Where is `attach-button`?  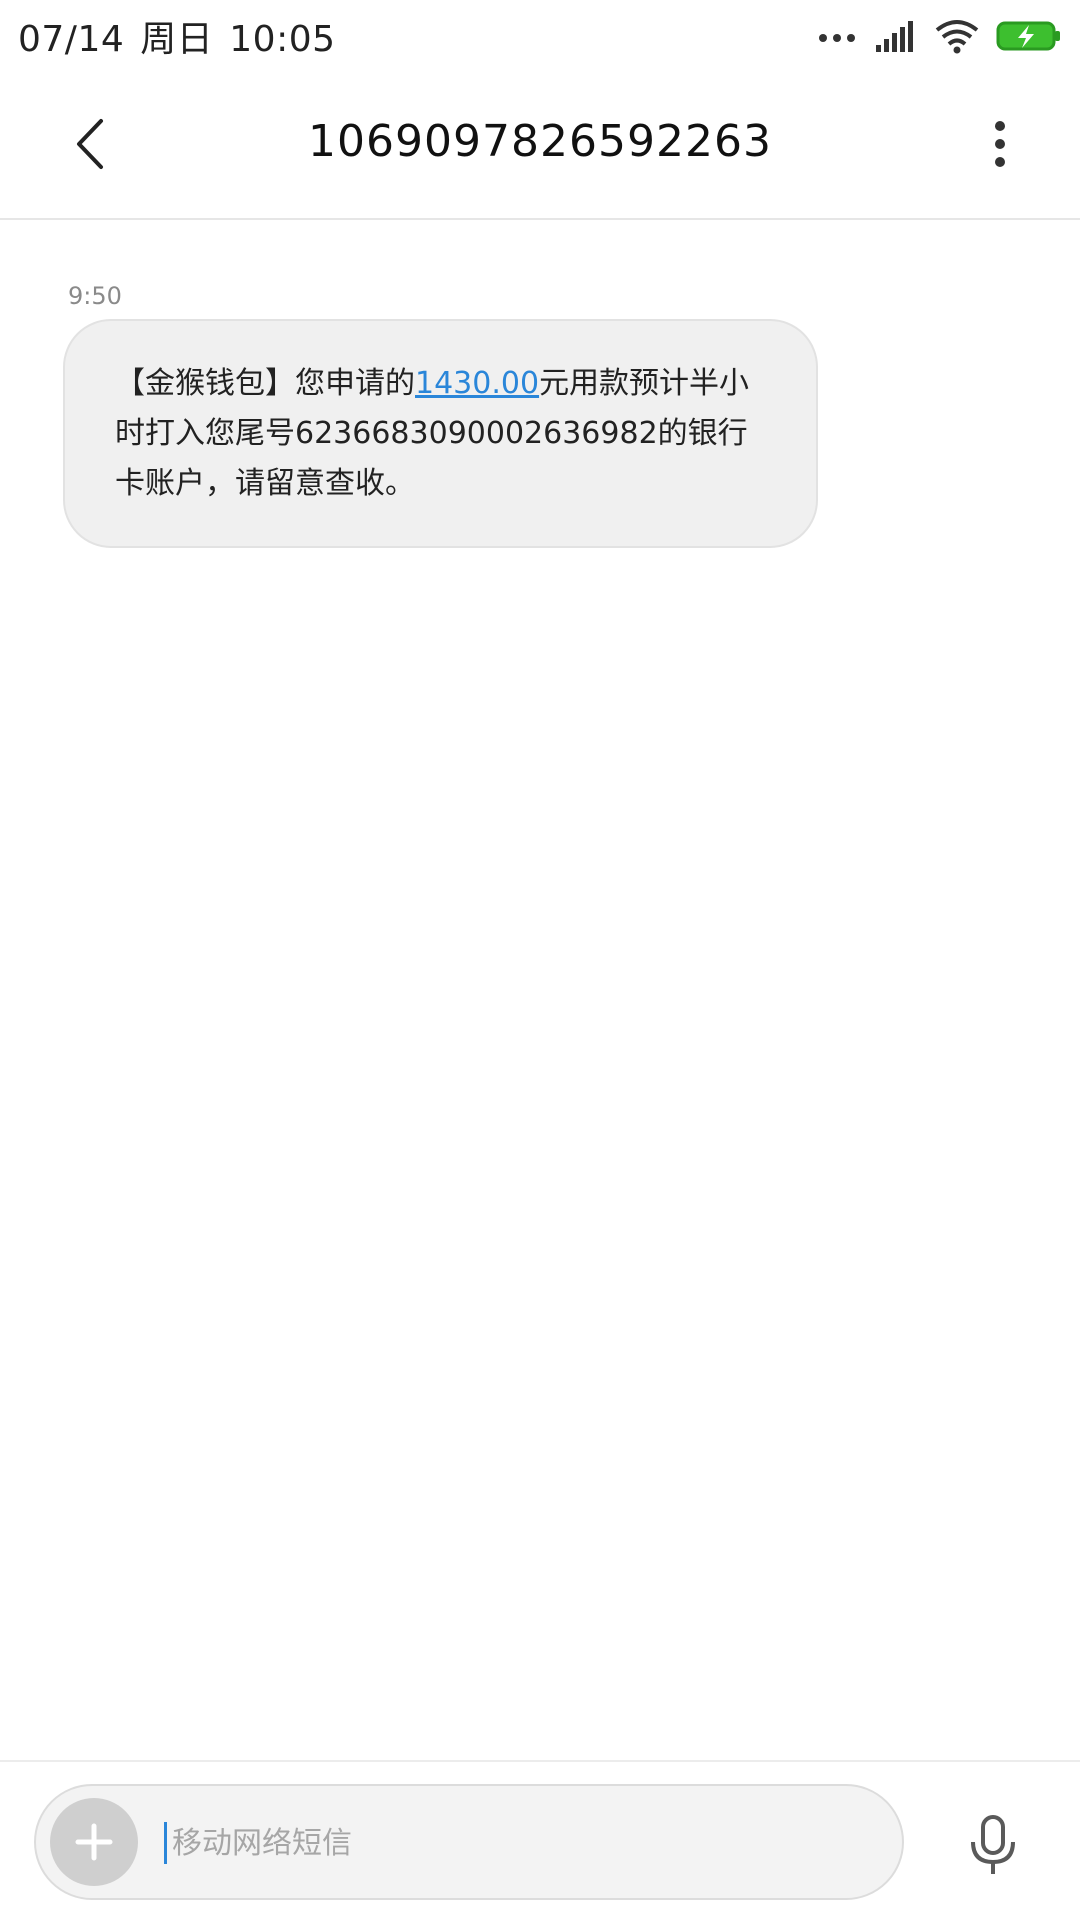
attach-button is located at coordinates (94, 1842).